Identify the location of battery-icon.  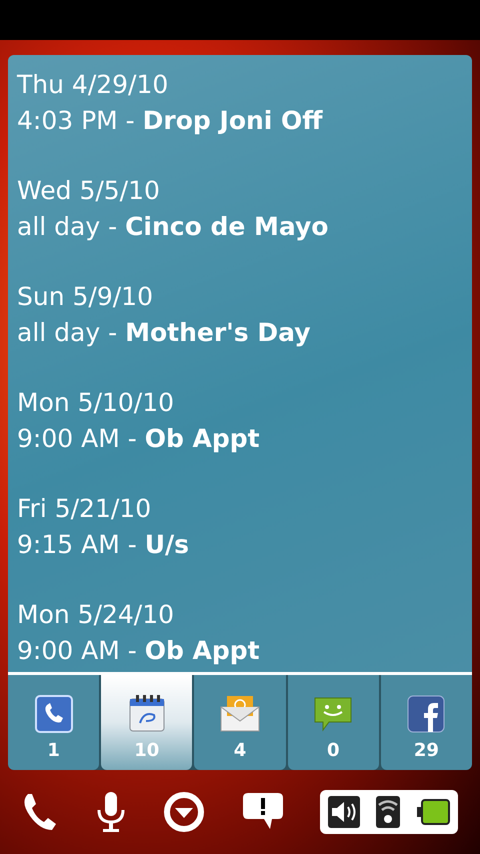
(433, 812).